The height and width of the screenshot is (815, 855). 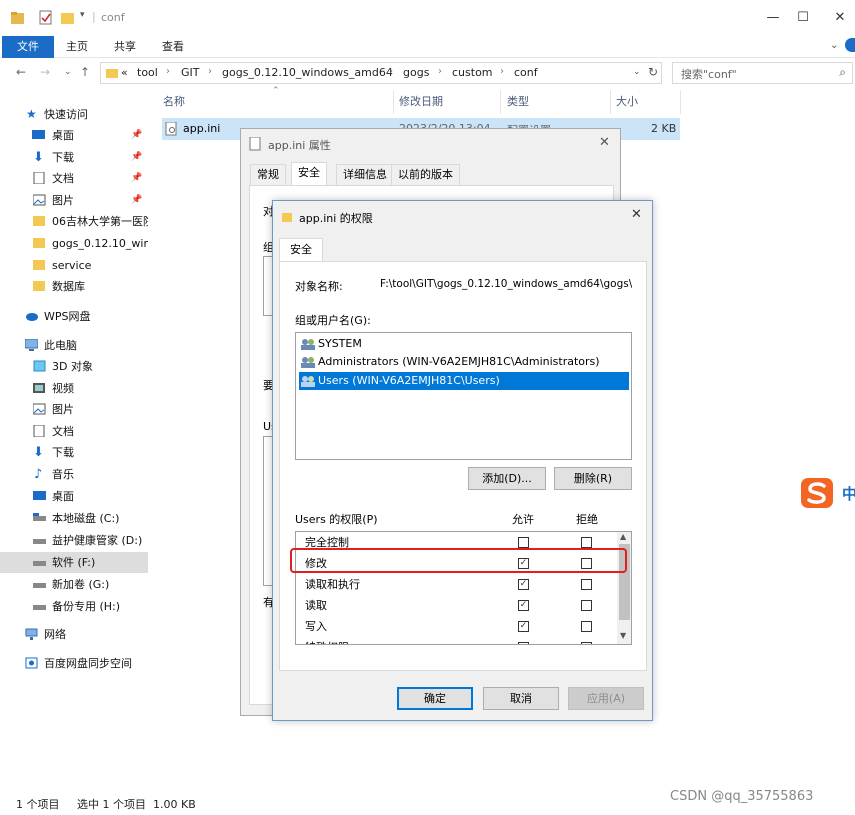 I want to click on tab-view: 查看, so click(x=173, y=47).